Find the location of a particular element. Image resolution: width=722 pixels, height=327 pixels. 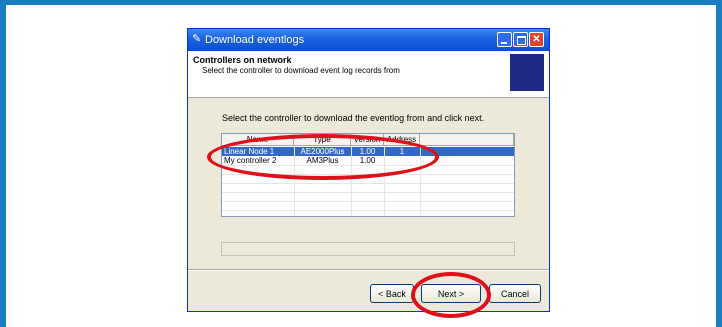

window-title: Download eventlogs is located at coordinates (255, 40).